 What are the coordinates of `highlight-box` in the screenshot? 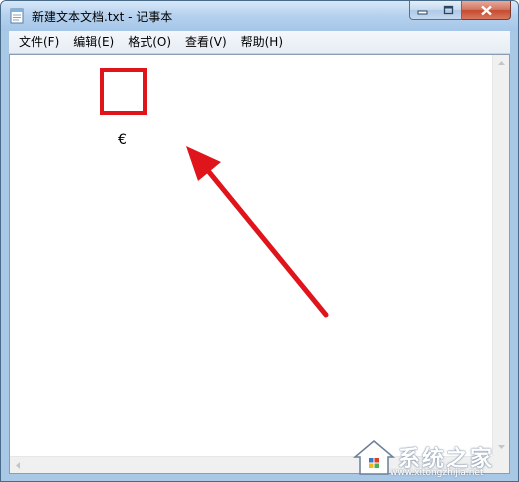 It's located at (123, 91).